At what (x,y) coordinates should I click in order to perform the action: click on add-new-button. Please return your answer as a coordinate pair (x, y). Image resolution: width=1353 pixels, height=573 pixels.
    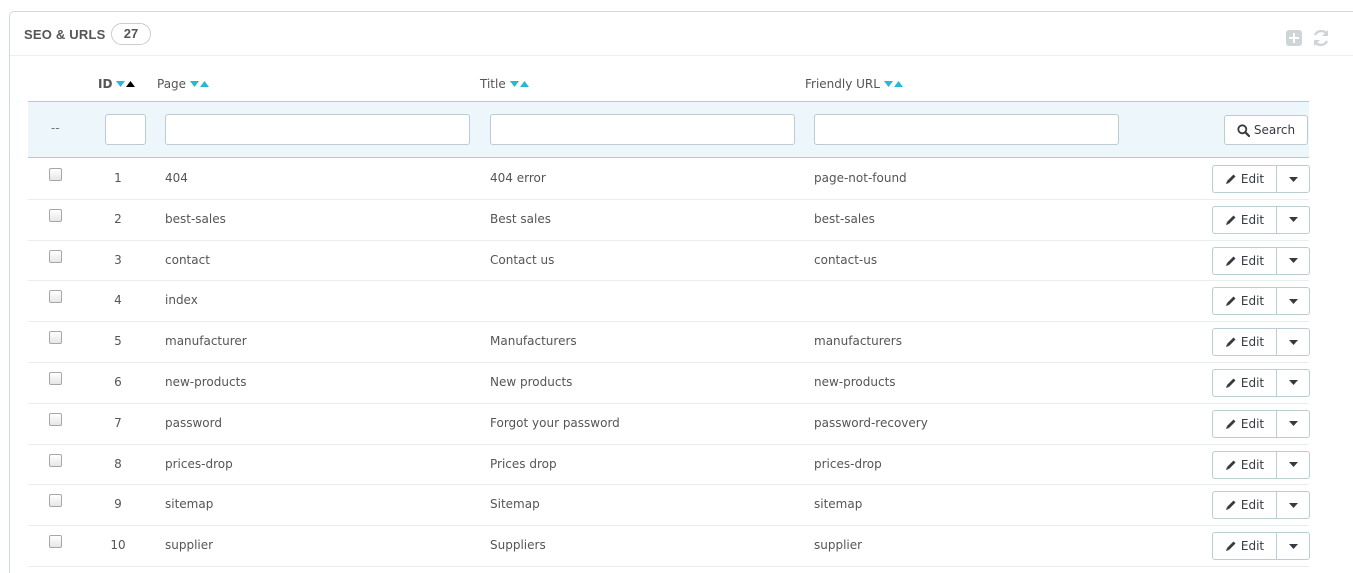
    Looking at the image, I should click on (1294, 38).